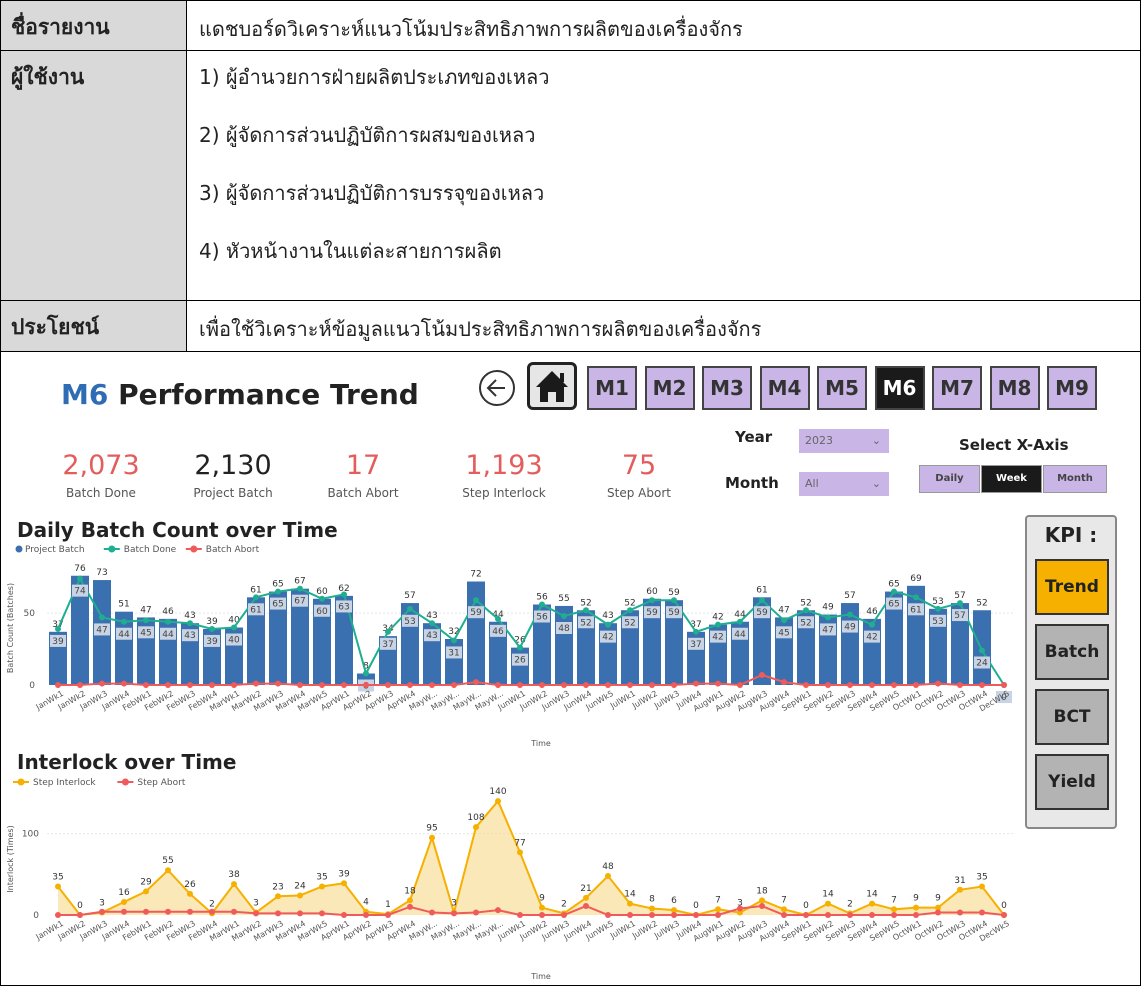 The height and width of the screenshot is (987, 1143). Describe the element at coordinates (844, 484) in the screenshot. I see `month-dropdown: All ⌄` at that location.